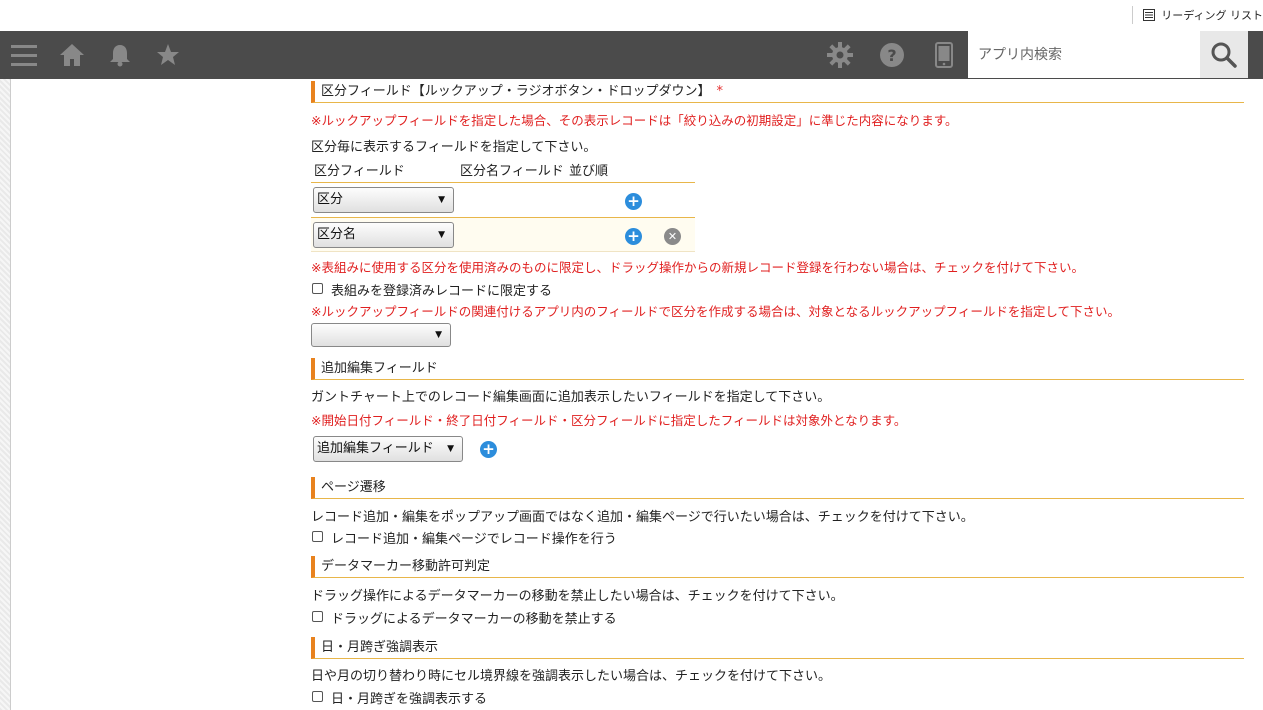 The image size is (1263, 710). What do you see at coordinates (503, 199) in the screenshot?
I see `table-row: 区分 ▼ +` at bounding box center [503, 199].